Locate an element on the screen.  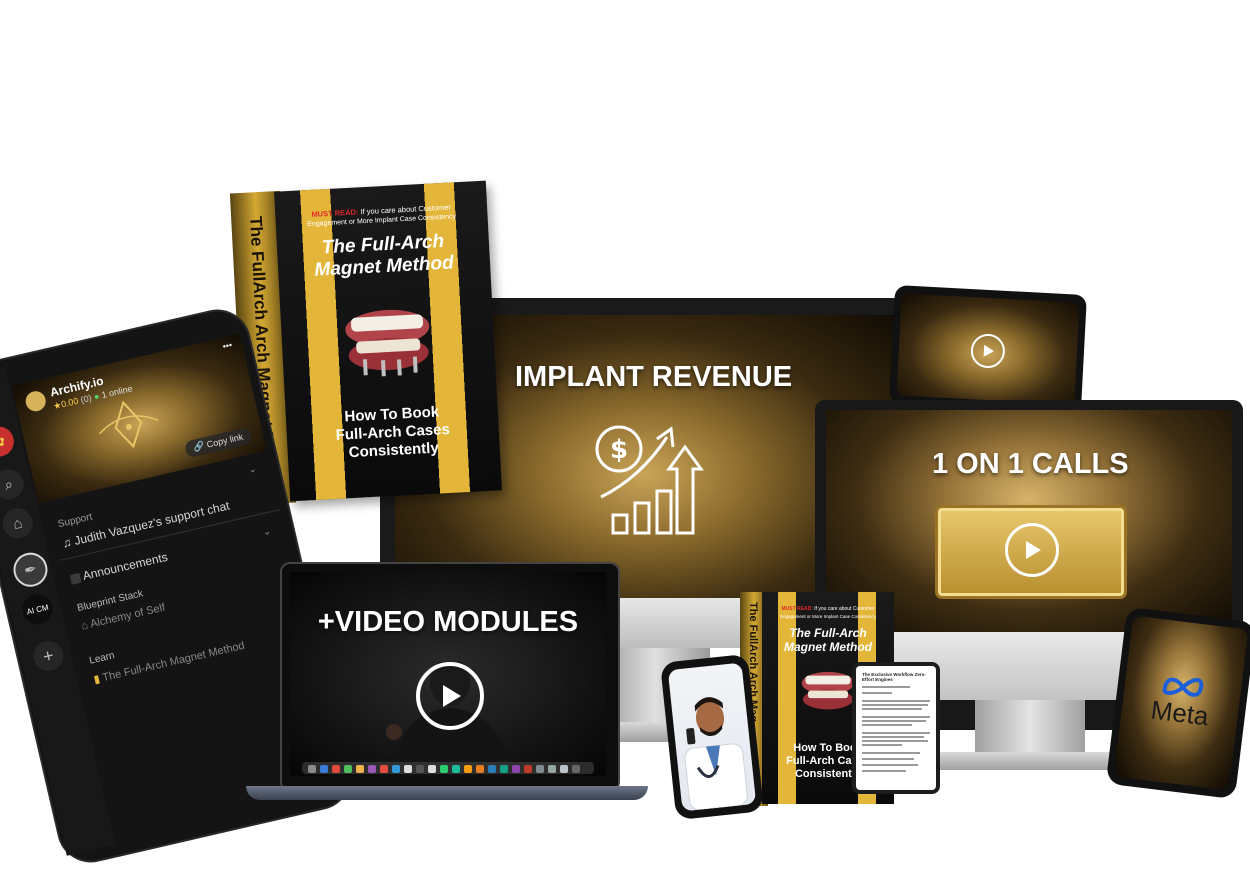
rating-count: (0) is located at coordinates (86, 398).